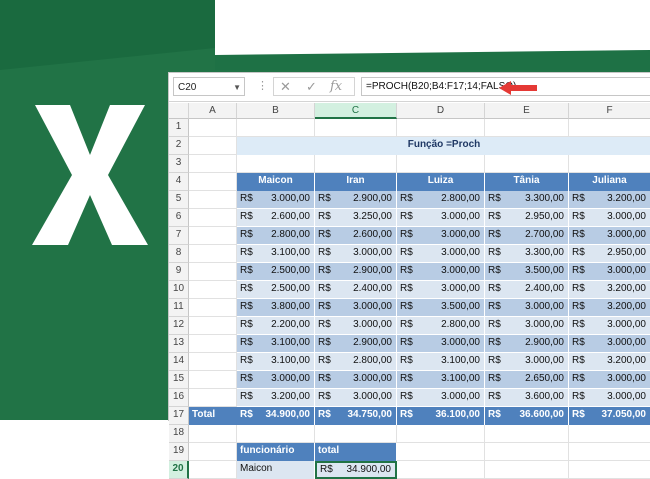 The height and width of the screenshot is (479, 650). I want to click on row-header-2: 2, so click(179, 146).